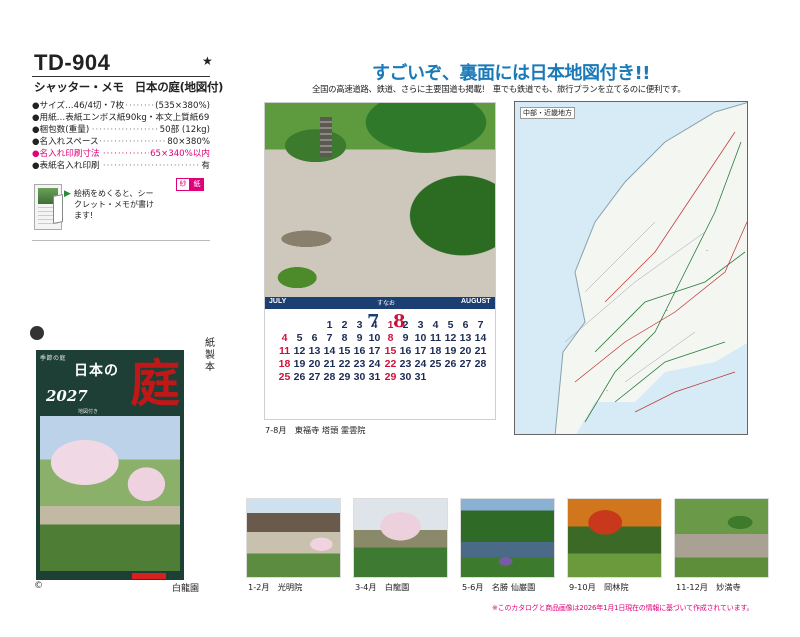  I want to click on calendar-day: 31, so click(374, 377).